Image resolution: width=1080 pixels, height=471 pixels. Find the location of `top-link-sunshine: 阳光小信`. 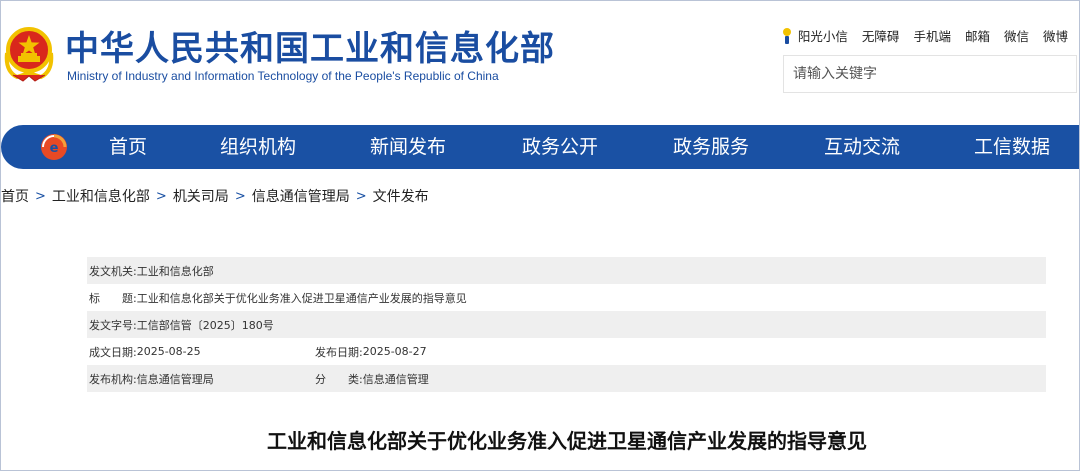

top-link-sunshine: 阳光小信 is located at coordinates (814, 35).